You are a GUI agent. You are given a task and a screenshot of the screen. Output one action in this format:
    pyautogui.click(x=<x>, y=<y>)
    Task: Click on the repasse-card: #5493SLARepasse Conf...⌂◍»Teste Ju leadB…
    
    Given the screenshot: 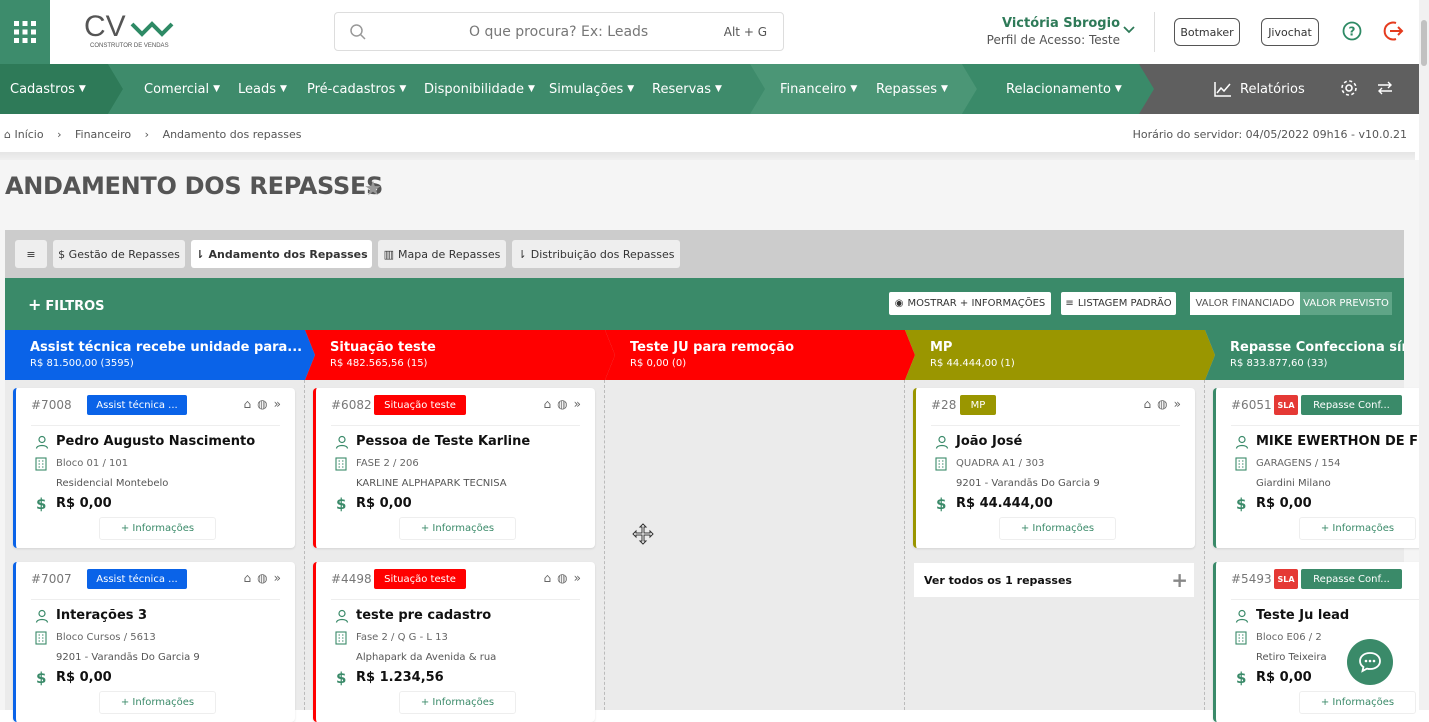 What is the action you would take?
    pyautogui.click(x=1321, y=642)
    